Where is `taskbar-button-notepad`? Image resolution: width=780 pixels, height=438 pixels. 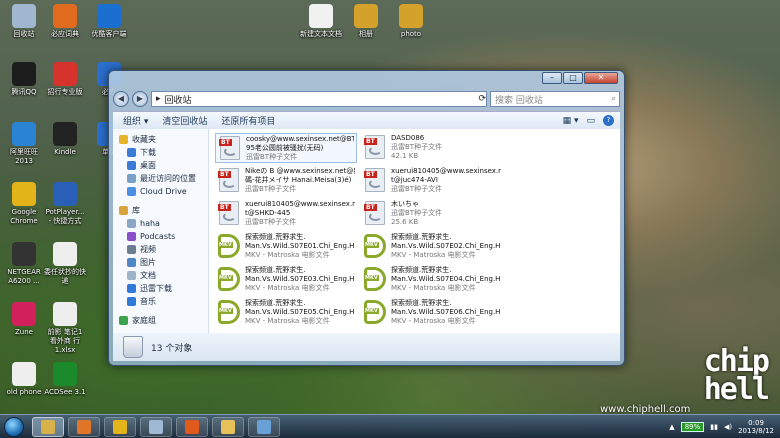 taskbar-button-notepad is located at coordinates (156, 426).